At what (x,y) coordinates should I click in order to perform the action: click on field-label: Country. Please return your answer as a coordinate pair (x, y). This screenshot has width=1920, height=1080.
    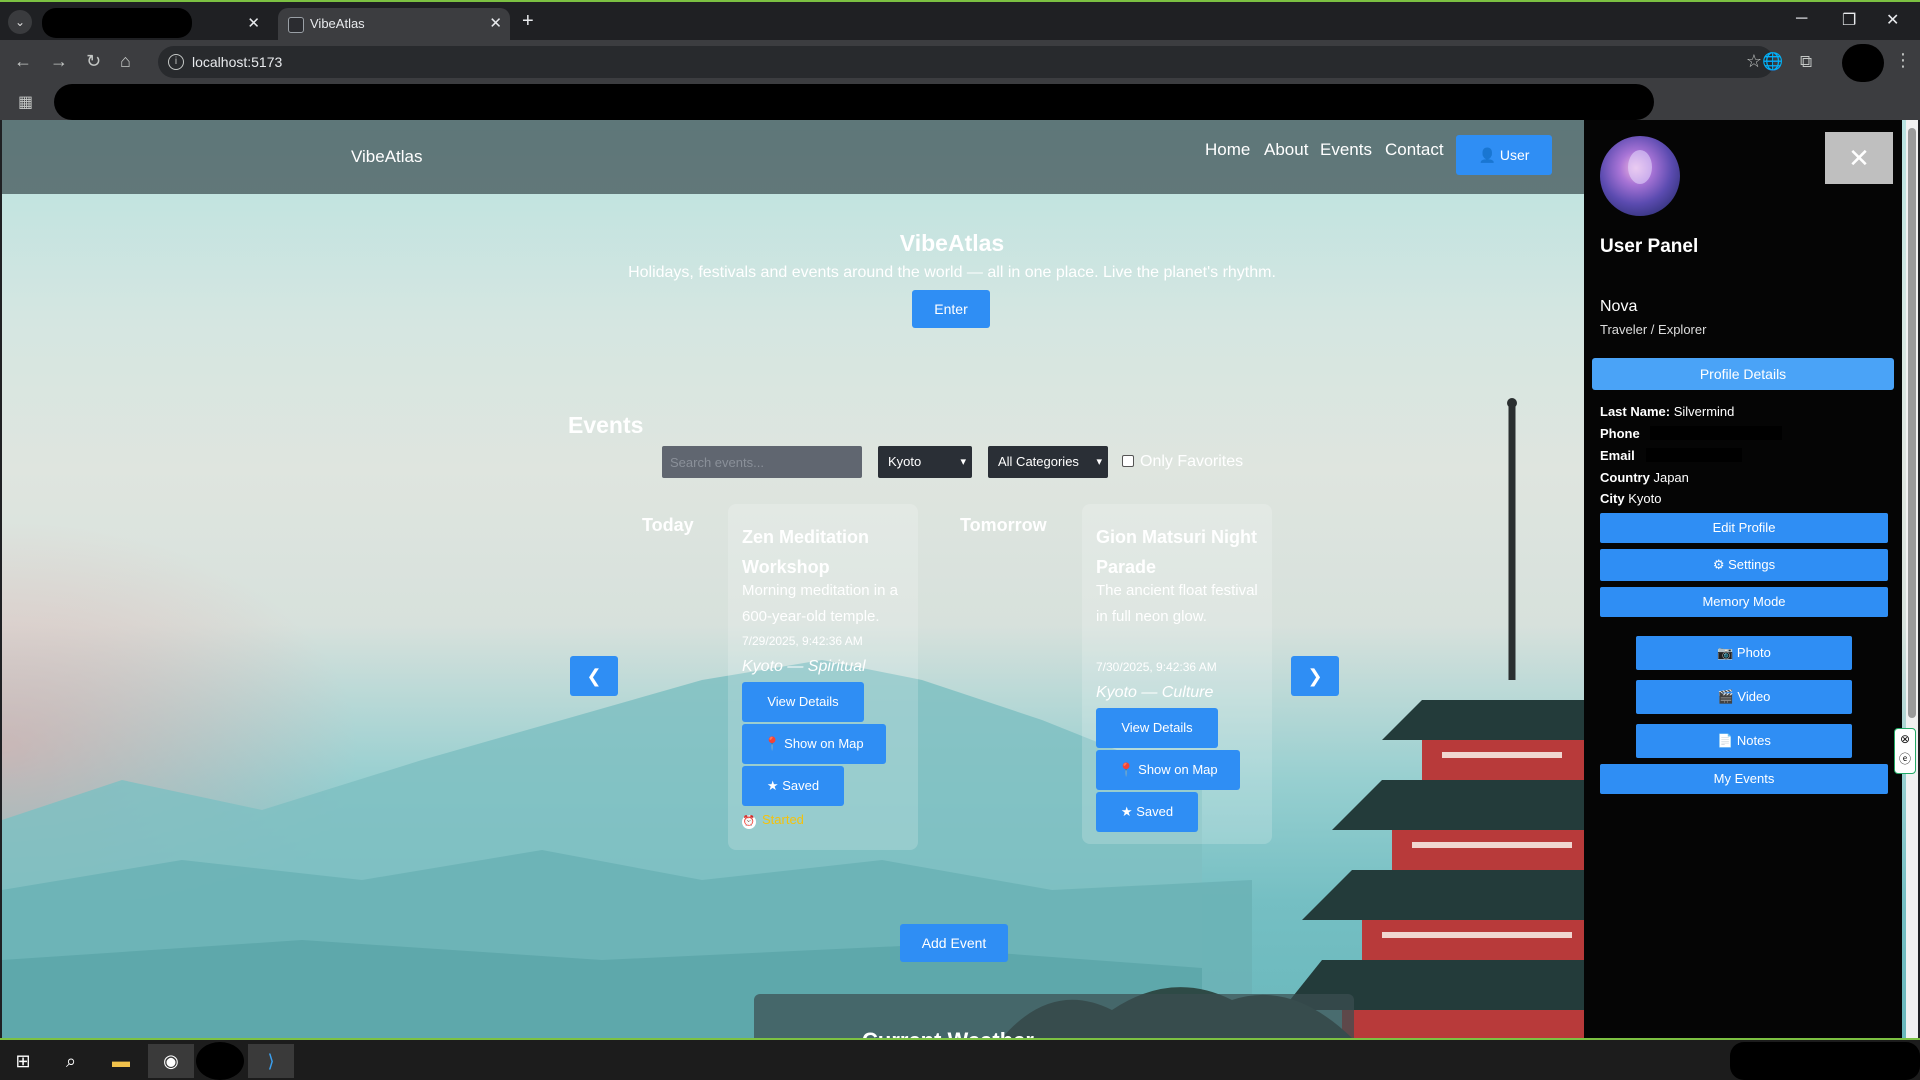
    Looking at the image, I should click on (1625, 477).